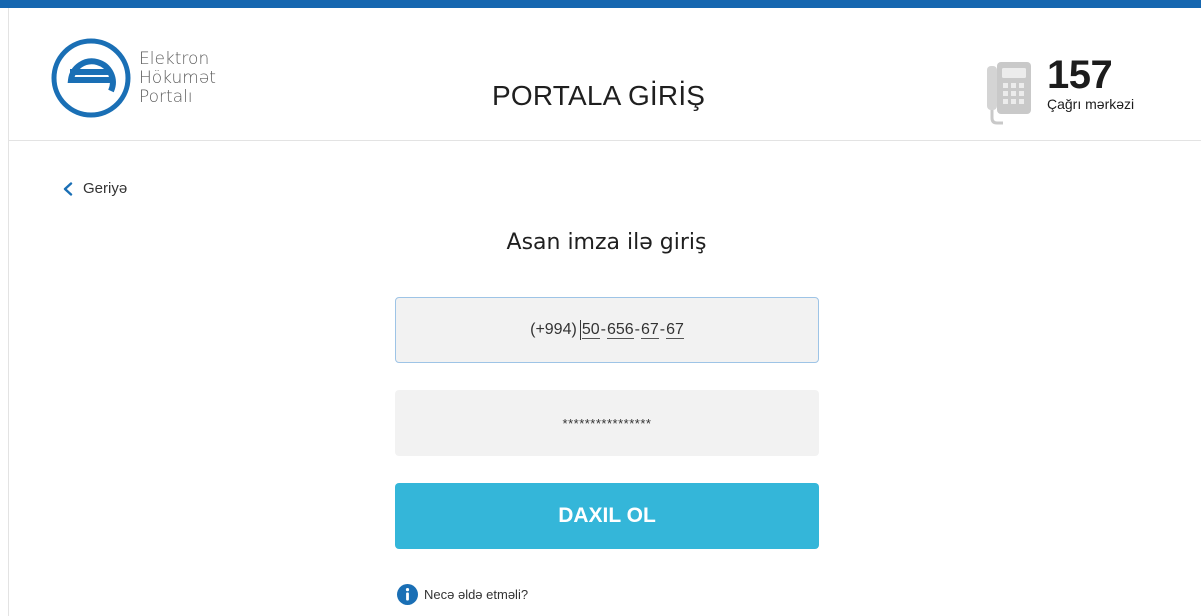 This screenshot has height=616, width=1201. What do you see at coordinates (590, 330) in the screenshot?
I see `phone-part-operator: 50` at bounding box center [590, 330].